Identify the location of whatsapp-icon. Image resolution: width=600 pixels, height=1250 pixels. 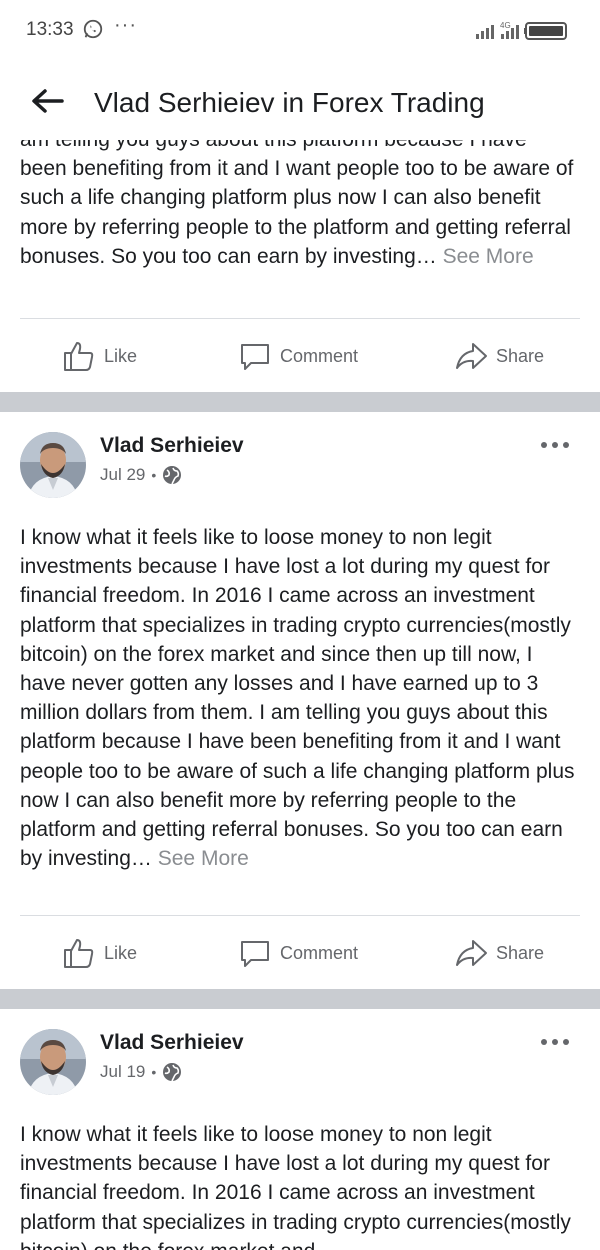
(93, 29).